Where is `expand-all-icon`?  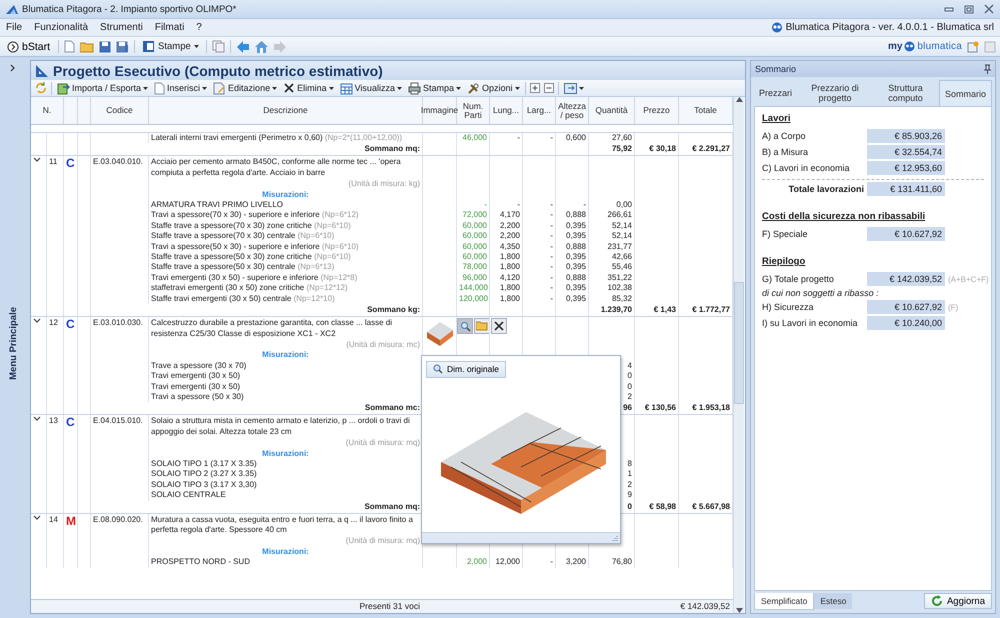 expand-all-icon is located at coordinates (535, 88).